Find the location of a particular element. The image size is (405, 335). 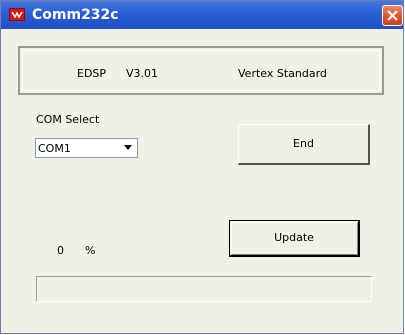

update-button: Update is located at coordinates (294, 238).